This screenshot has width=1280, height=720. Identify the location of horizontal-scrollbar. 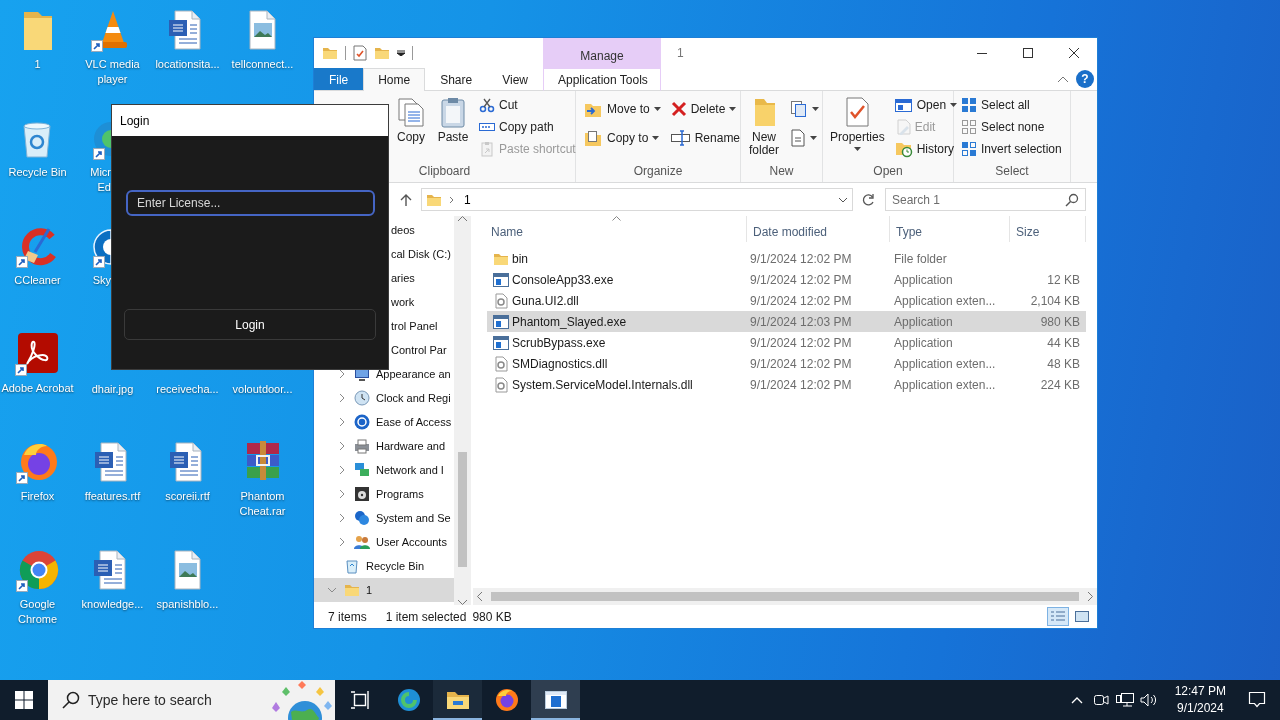
(785, 596).